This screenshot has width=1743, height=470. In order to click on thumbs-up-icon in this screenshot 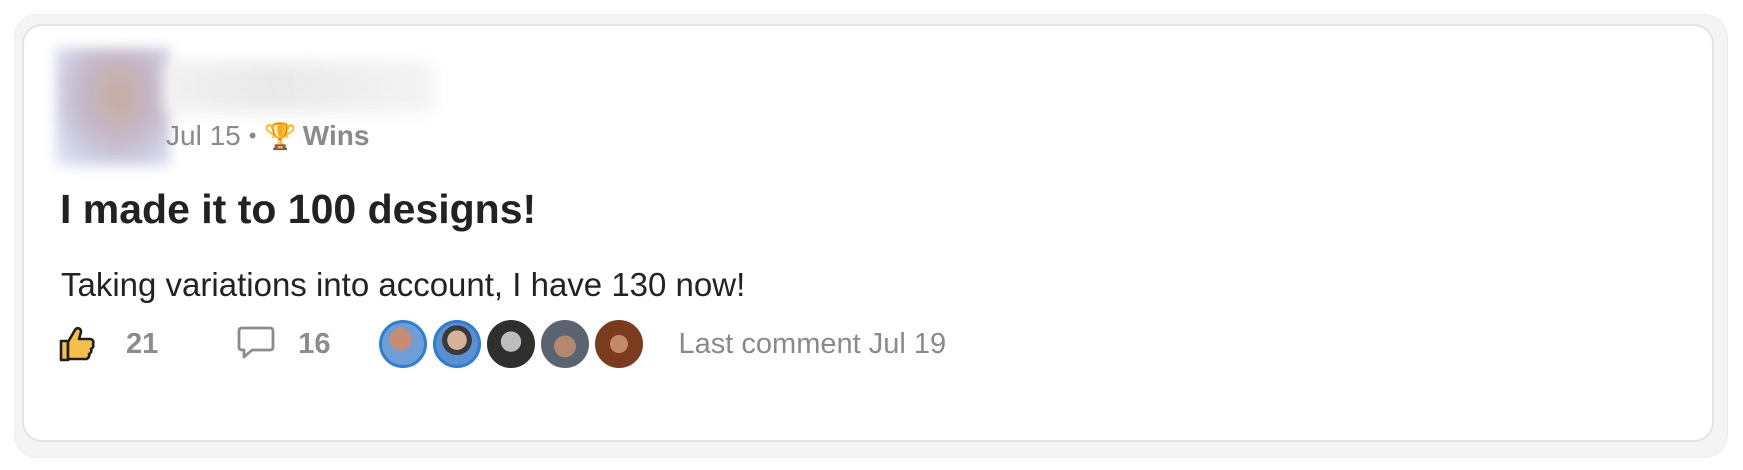, I will do `click(77, 344)`.